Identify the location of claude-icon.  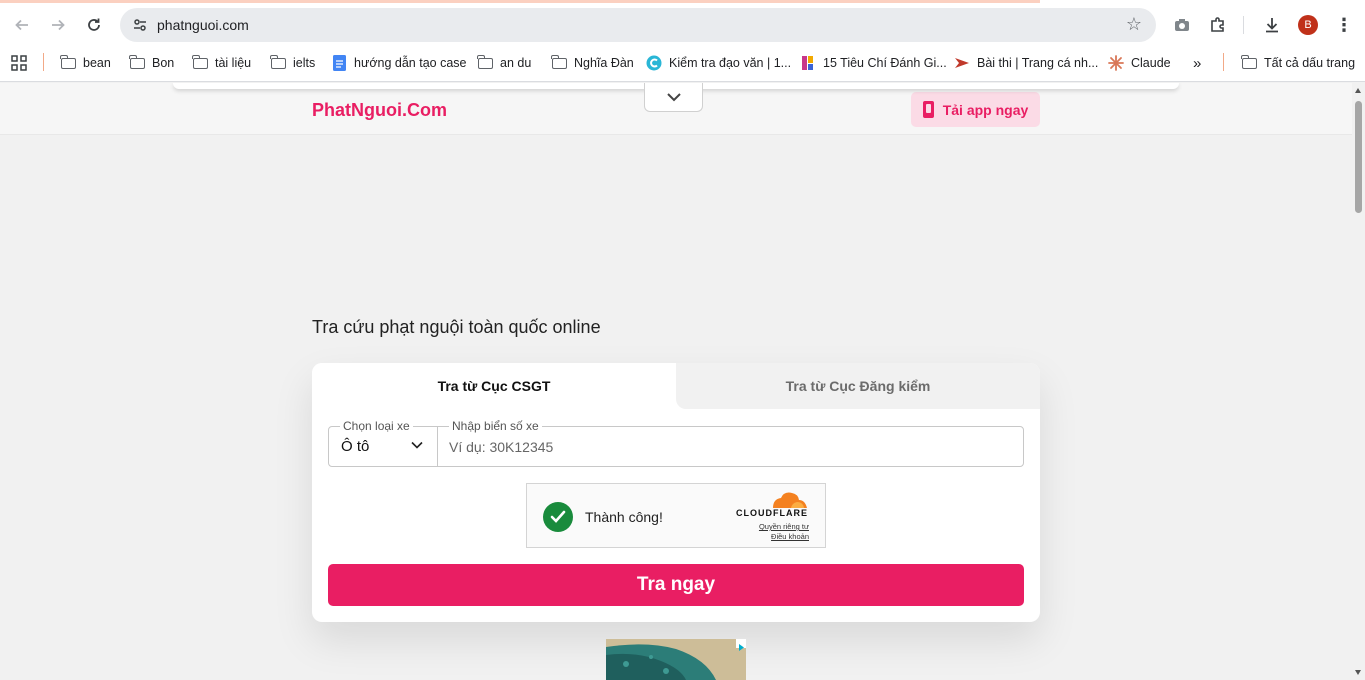
(1116, 63).